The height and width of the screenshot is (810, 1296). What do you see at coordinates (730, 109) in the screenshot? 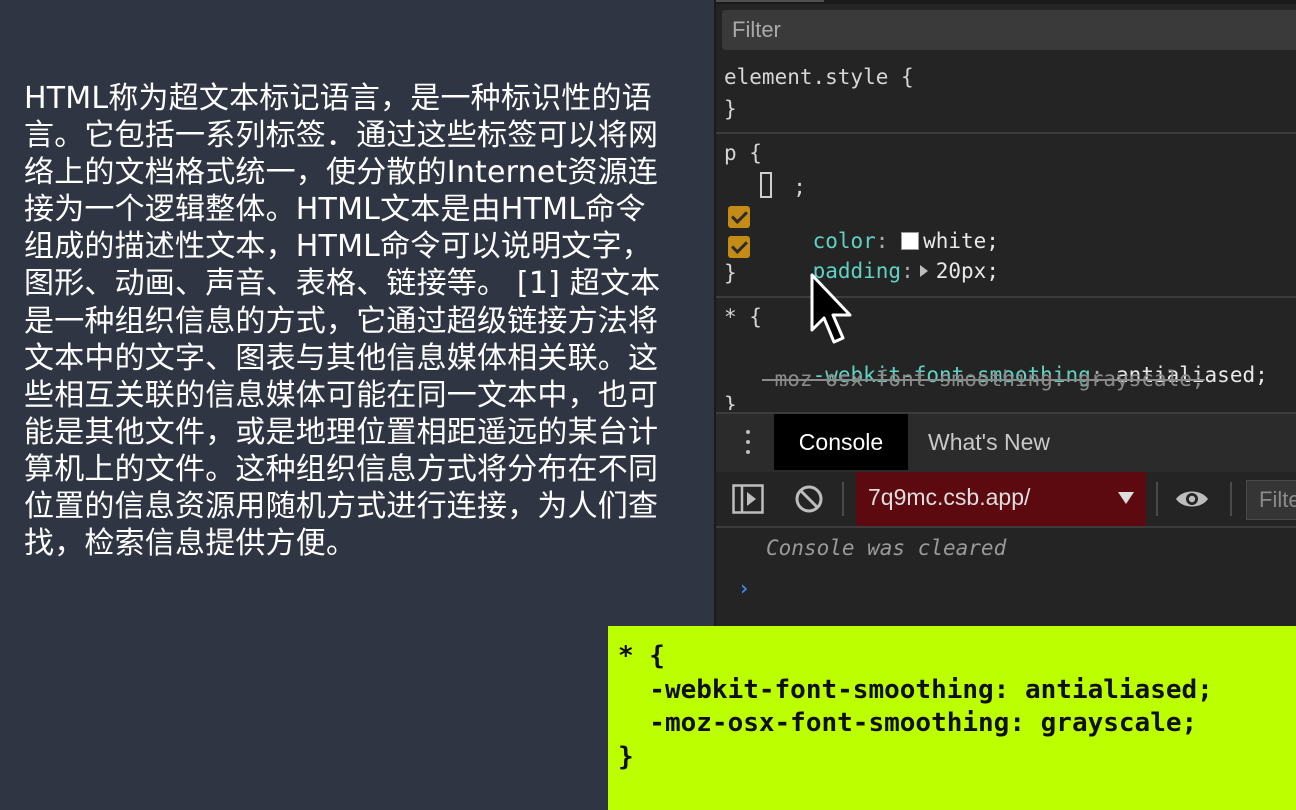
I see `element-style-close: }` at bounding box center [730, 109].